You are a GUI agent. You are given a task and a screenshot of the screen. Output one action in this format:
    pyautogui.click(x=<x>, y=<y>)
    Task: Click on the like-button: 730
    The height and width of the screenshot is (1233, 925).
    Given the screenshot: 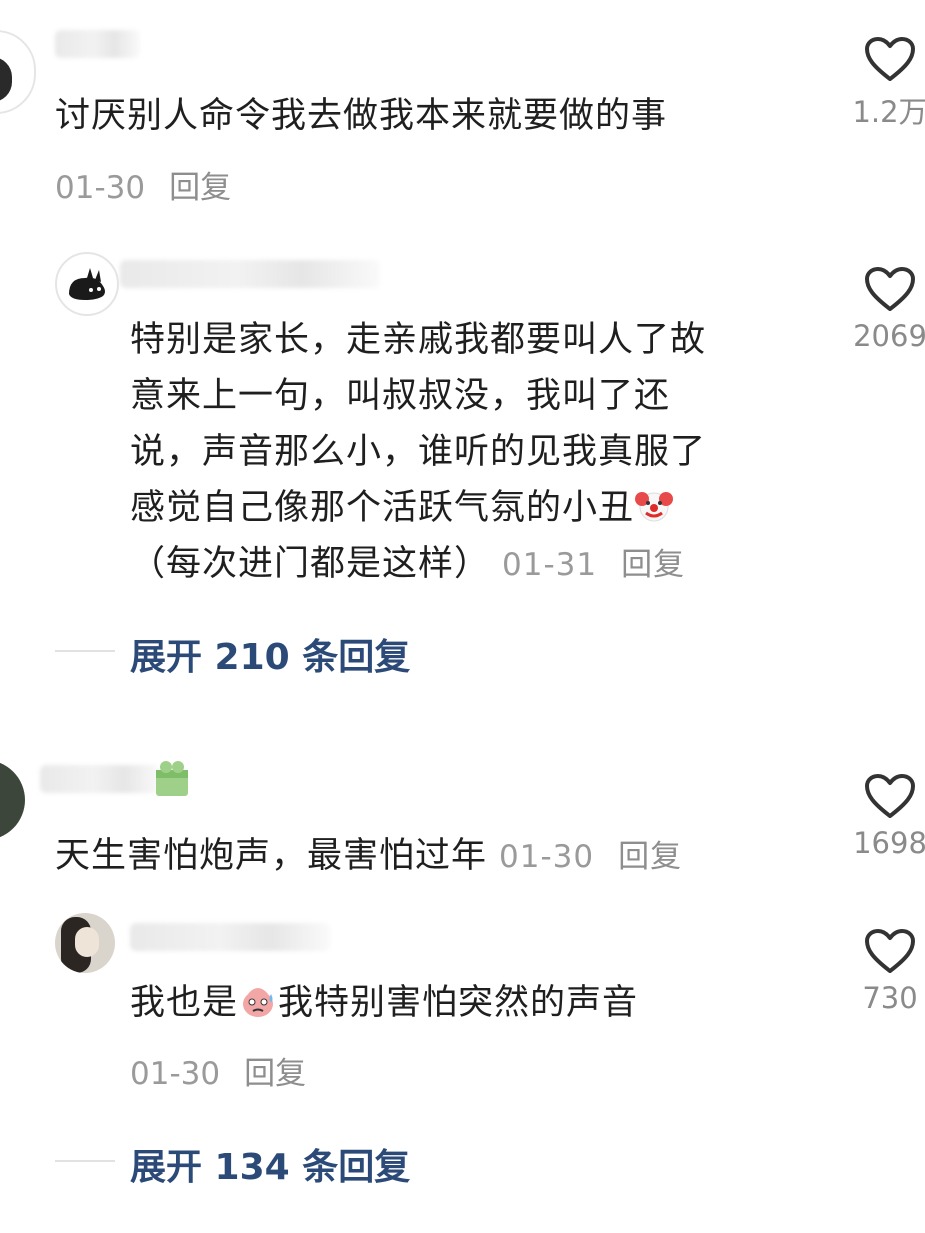 What is the action you would take?
    pyautogui.click(x=885, y=971)
    